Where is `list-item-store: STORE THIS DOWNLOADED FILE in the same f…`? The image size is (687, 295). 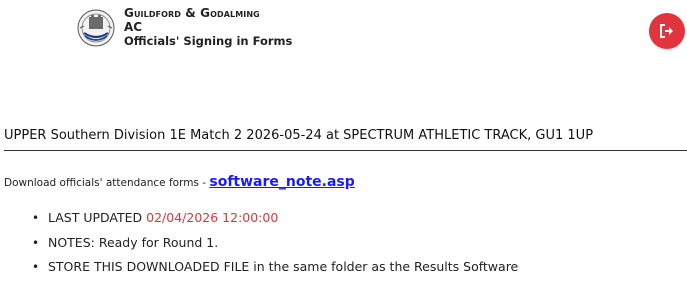 list-item-store: STORE THIS DOWNLOADED FILE in the same f… is located at coordinates (274, 267).